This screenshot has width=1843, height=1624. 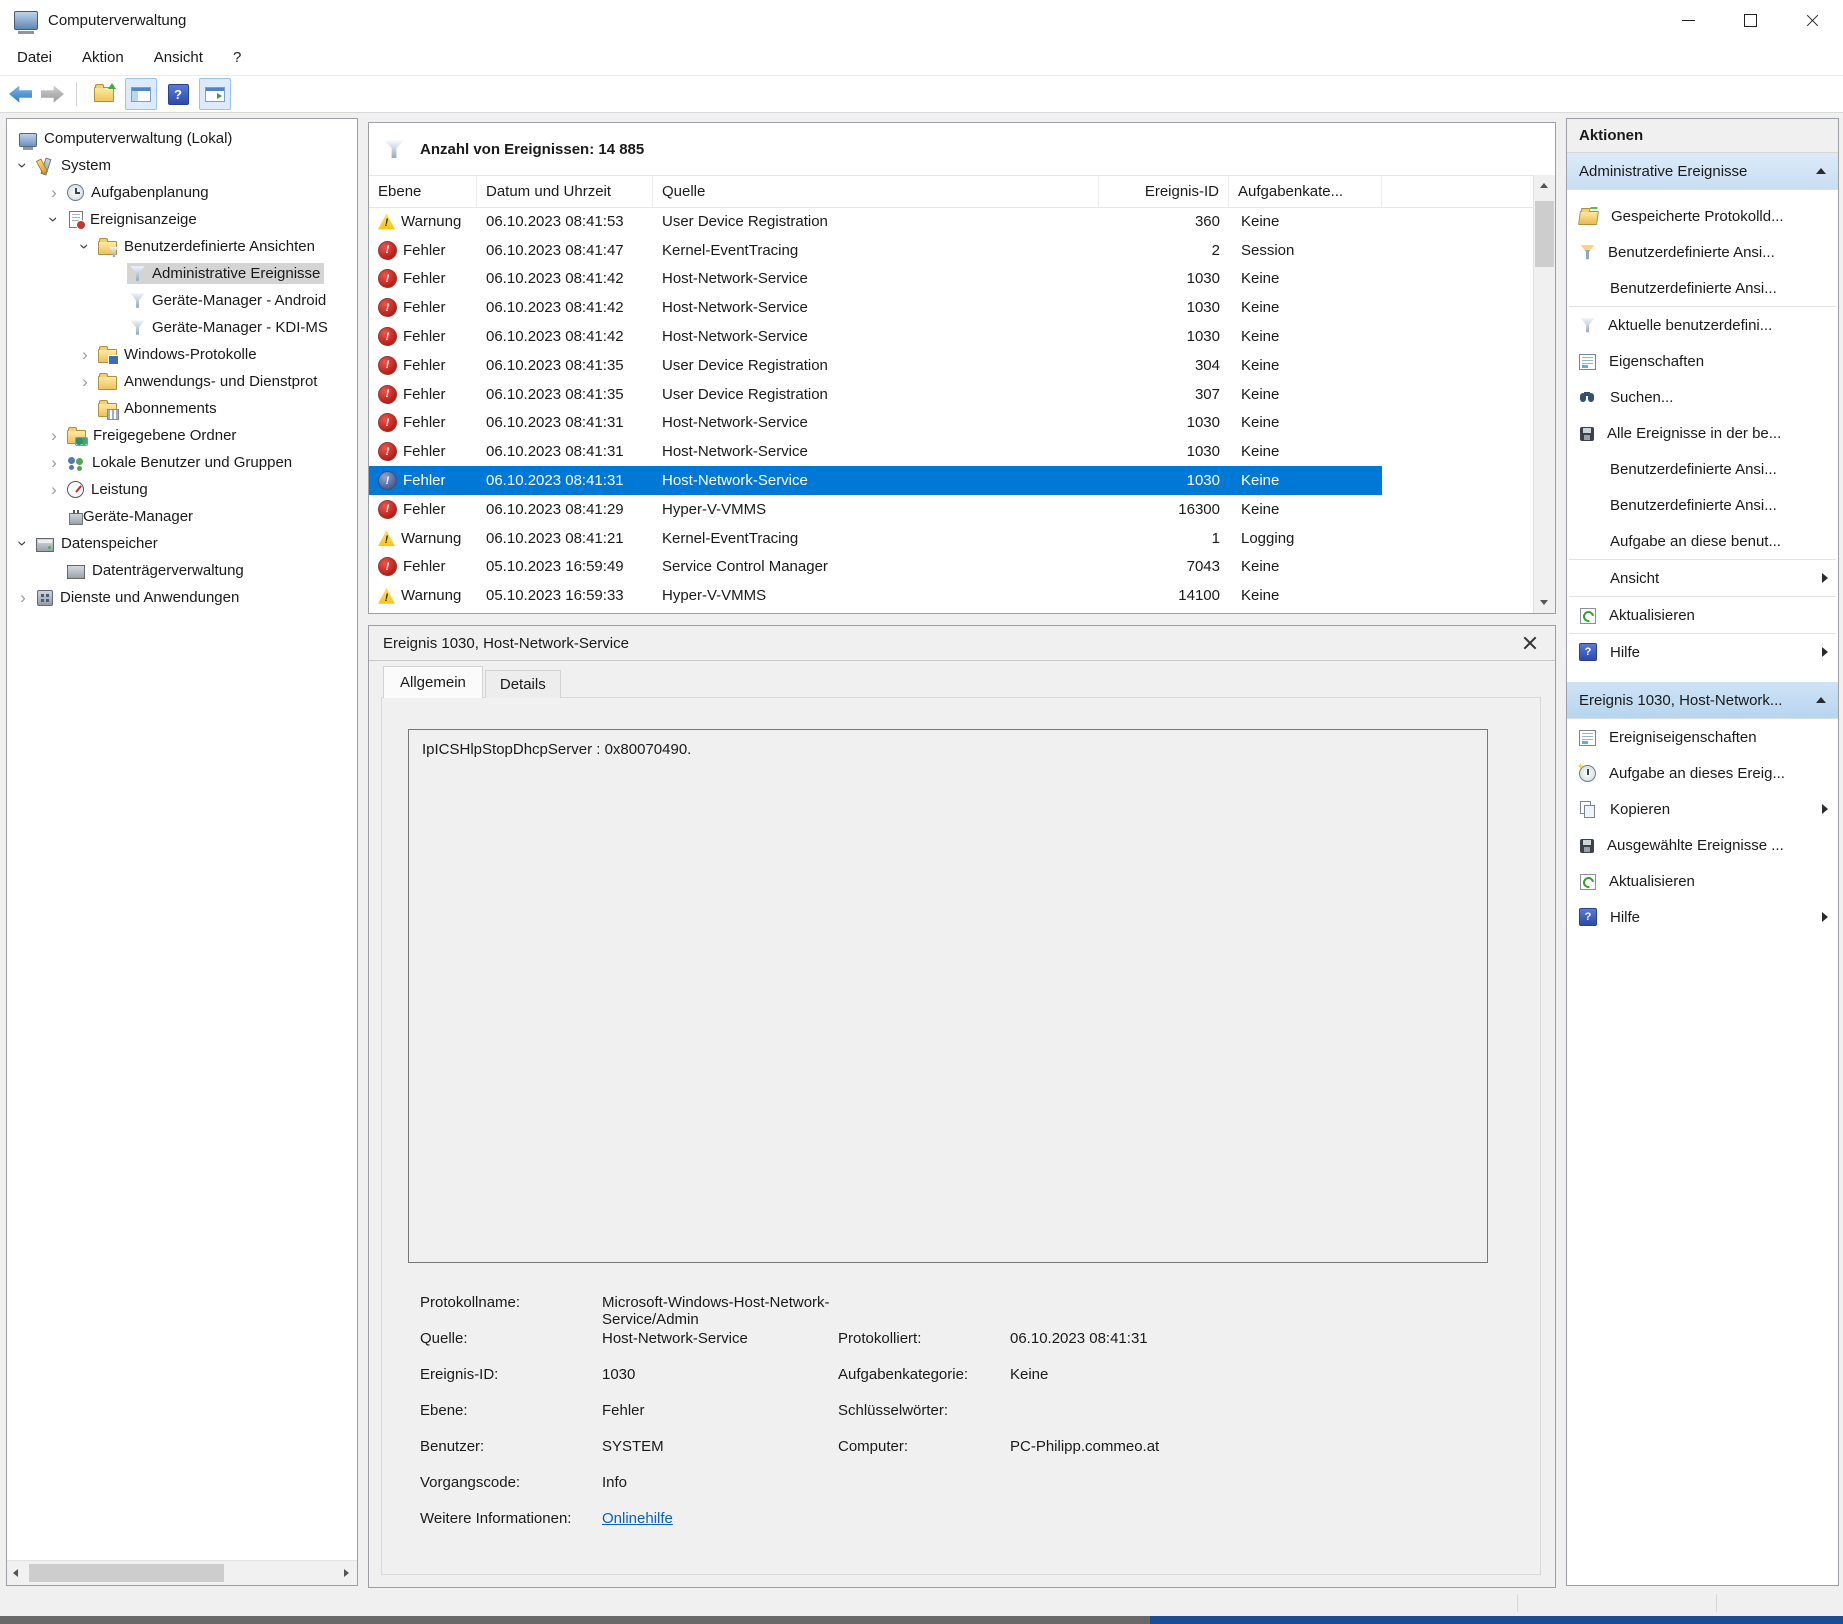 What do you see at coordinates (1702, 652) in the screenshot?
I see `action-hilfe: Hilfe` at bounding box center [1702, 652].